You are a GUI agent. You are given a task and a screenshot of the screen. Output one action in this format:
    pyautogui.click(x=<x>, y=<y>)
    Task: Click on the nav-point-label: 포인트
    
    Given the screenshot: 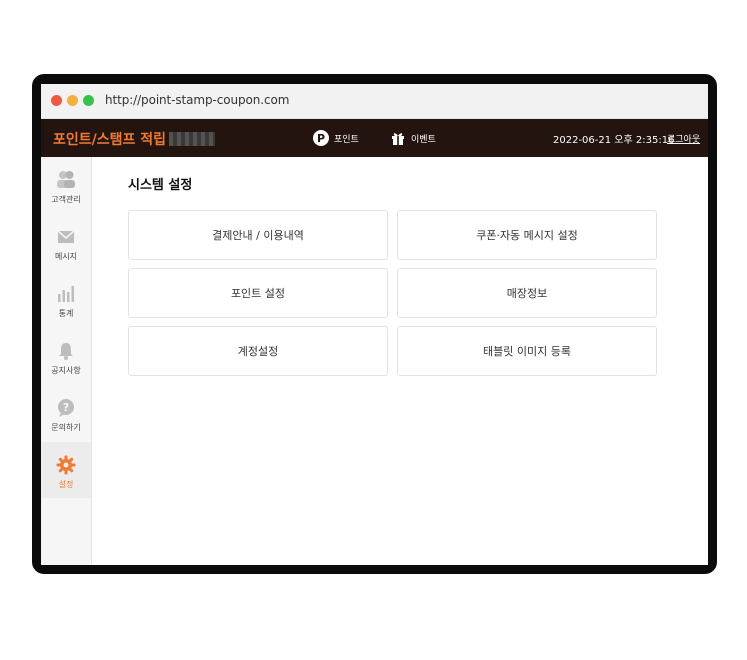 What is the action you would take?
    pyautogui.click(x=346, y=139)
    